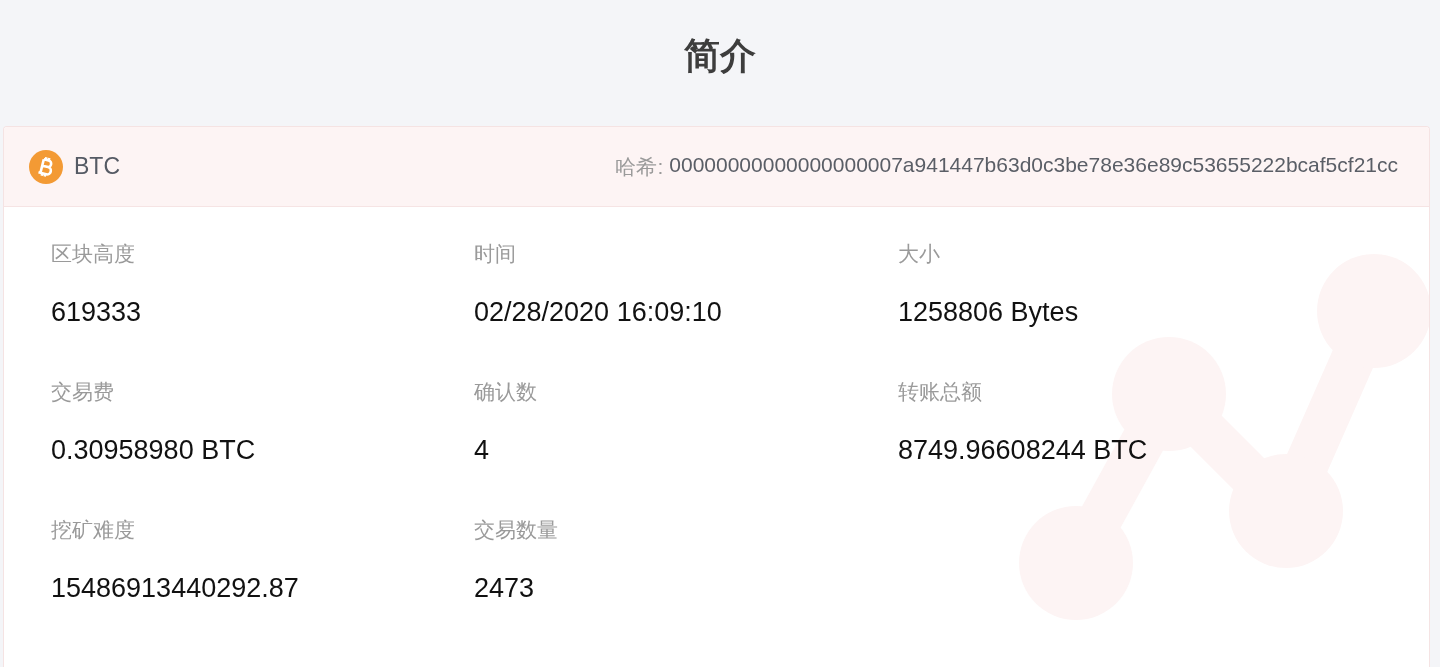 The height and width of the screenshot is (667, 1440). Describe the element at coordinates (940, 392) in the screenshot. I see `field-label: 转账总额` at that location.